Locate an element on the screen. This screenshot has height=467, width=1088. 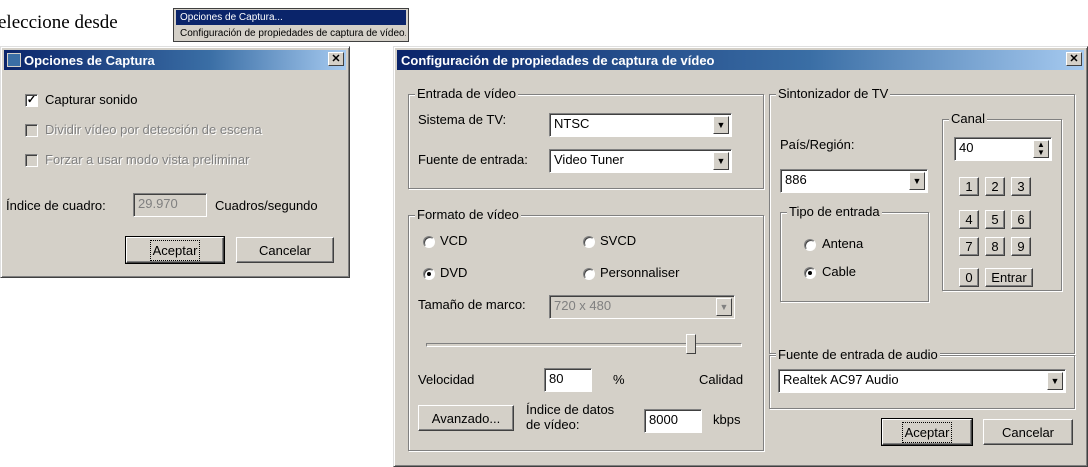
channel-key-7-label: 7 is located at coordinates (969, 246).